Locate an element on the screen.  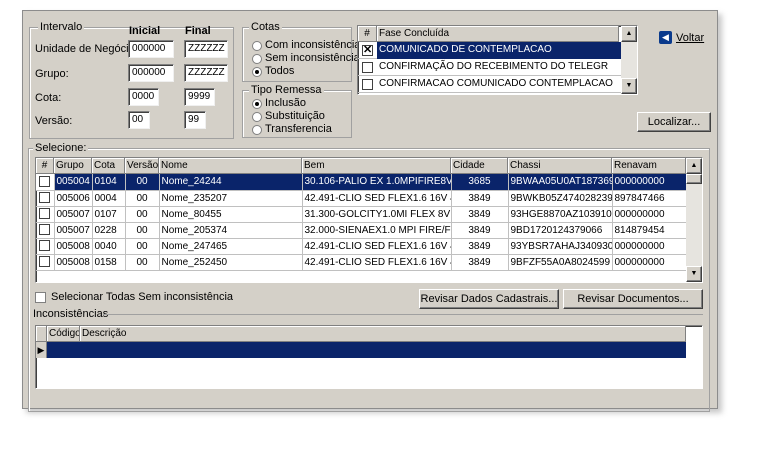
fase-item: CONFIRMAÇÃO DO RECEBIMENTO DO TELEGR is located at coordinates (489, 67).